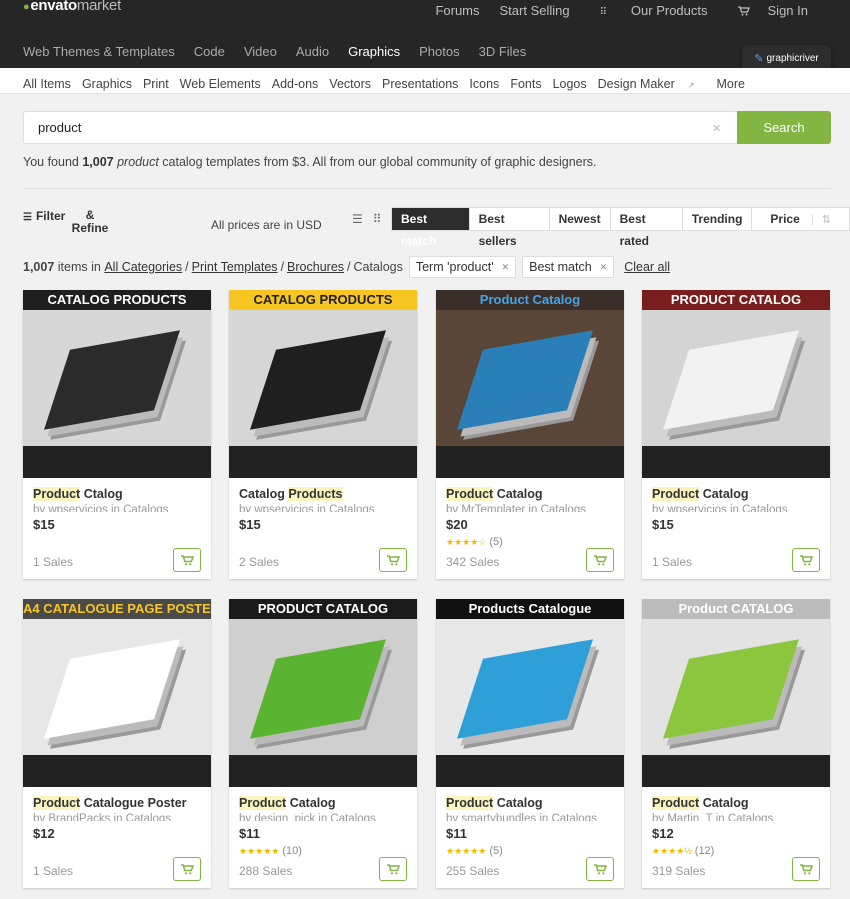  I want to click on thumbnail-header: Products Catalogue, so click(530, 609).